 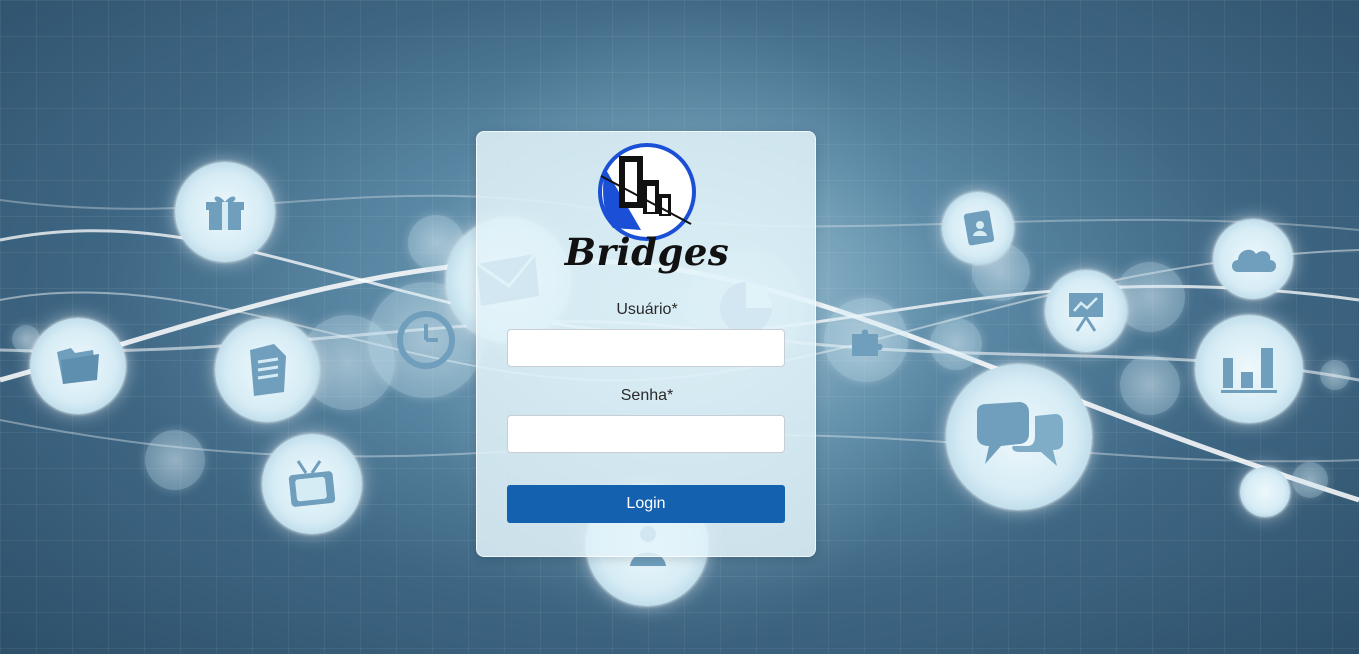 I want to click on cloud-bubble, so click(x=1253, y=259).